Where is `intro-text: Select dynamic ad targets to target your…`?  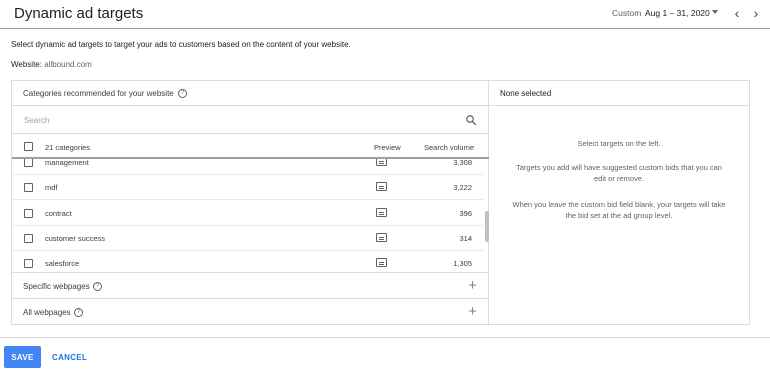
intro-text: Select dynamic ad targets to target your… is located at coordinates (181, 44).